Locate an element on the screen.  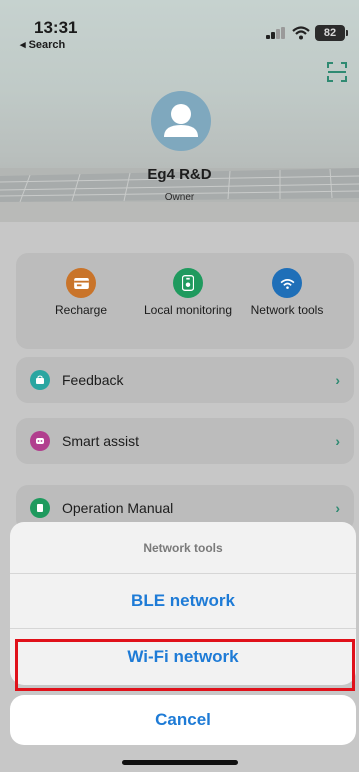
user-name: Eg4 R&D is located at coordinates (179, 174).